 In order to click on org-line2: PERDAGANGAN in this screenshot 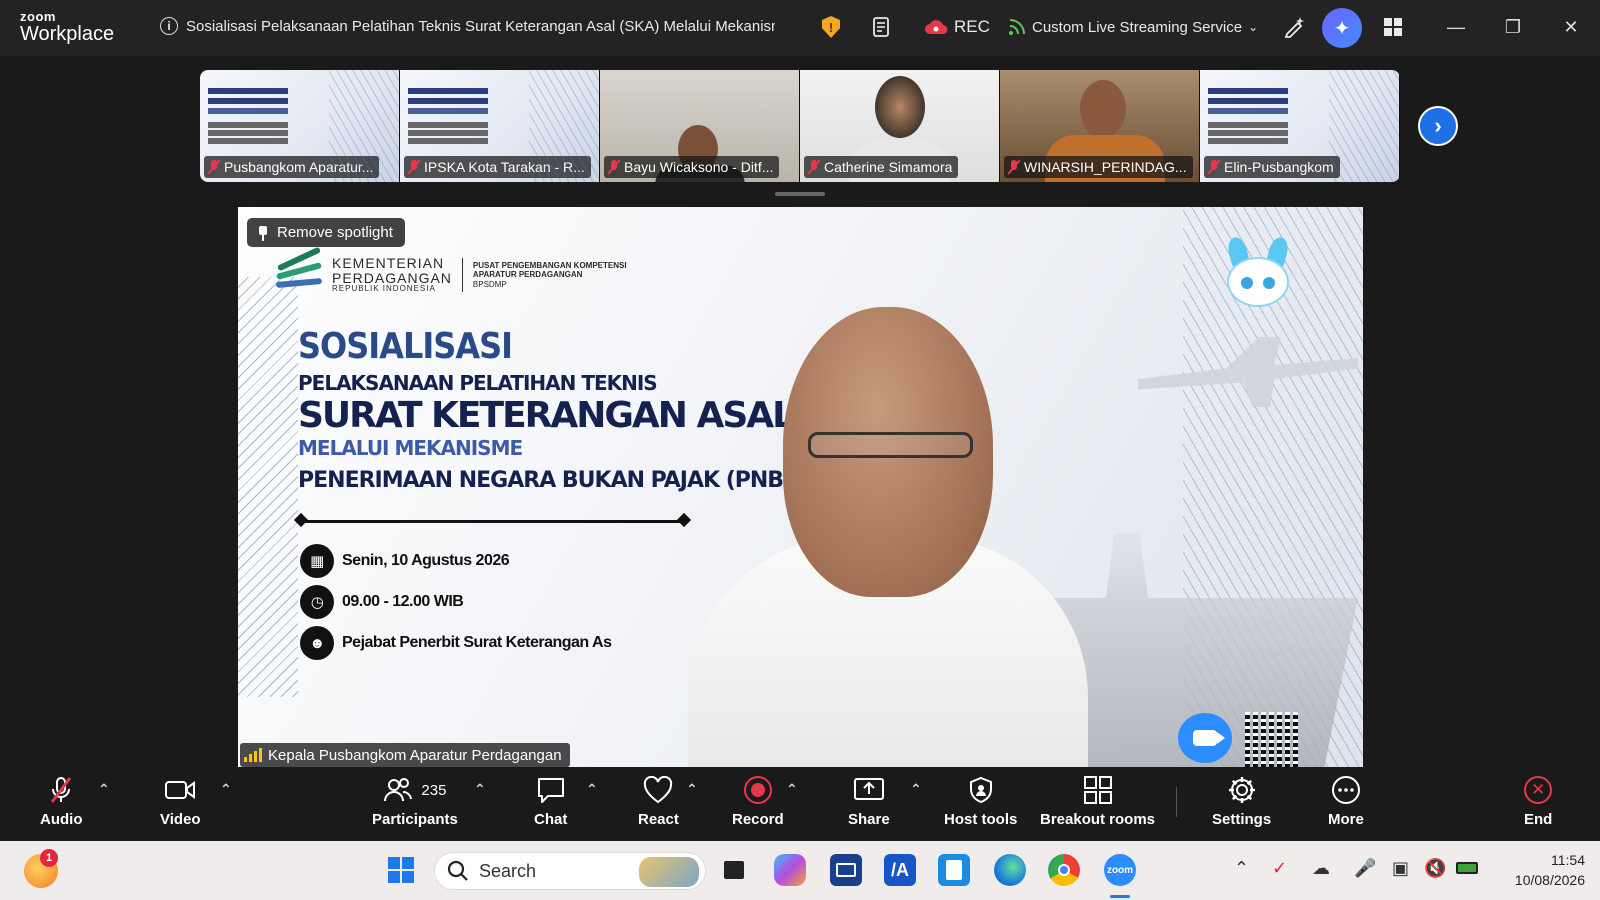, I will do `click(392, 277)`.